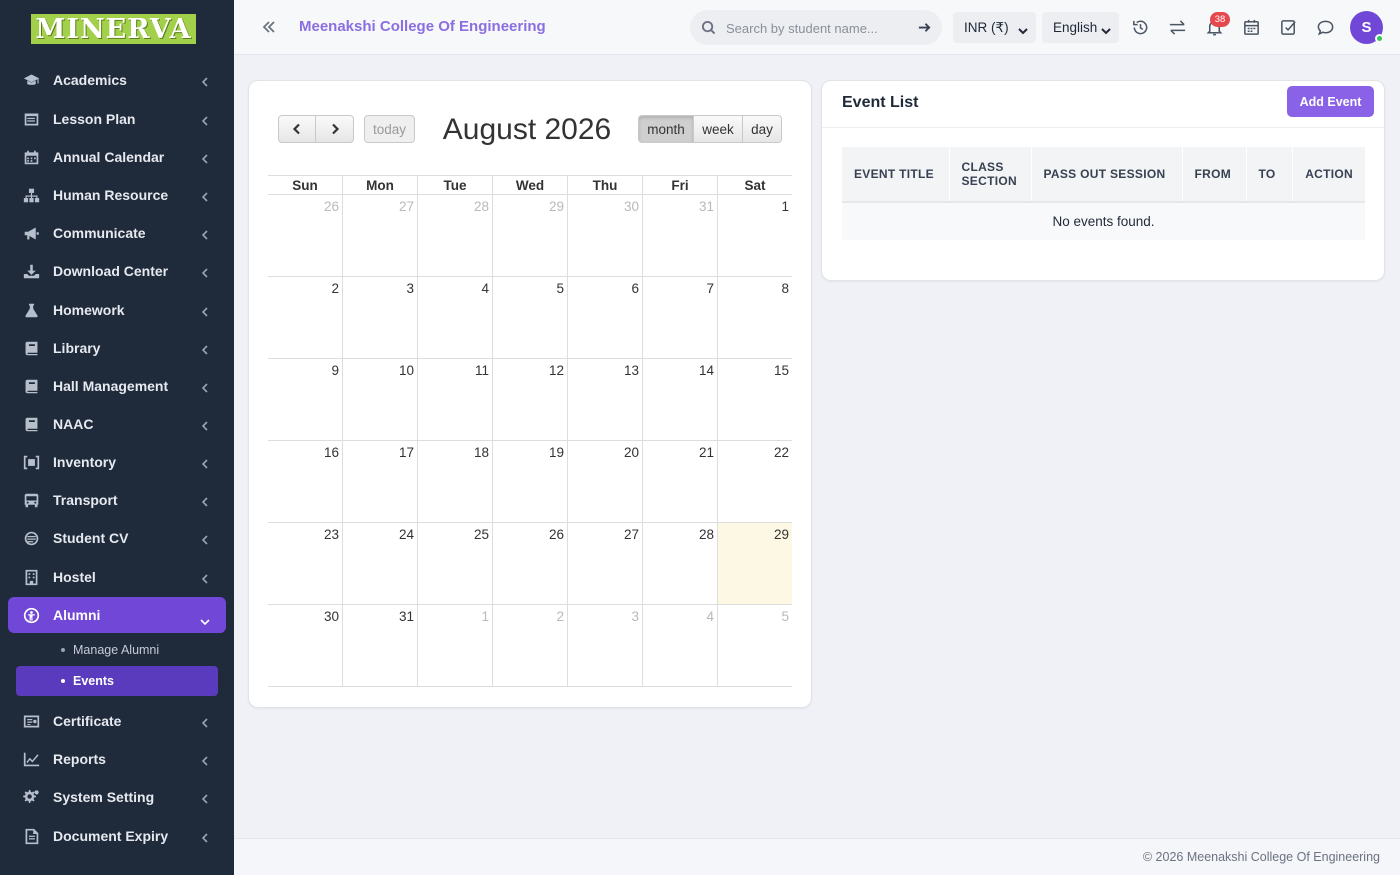 The width and height of the screenshot is (1400, 875). I want to click on day-cell: 18, so click(454, 481).